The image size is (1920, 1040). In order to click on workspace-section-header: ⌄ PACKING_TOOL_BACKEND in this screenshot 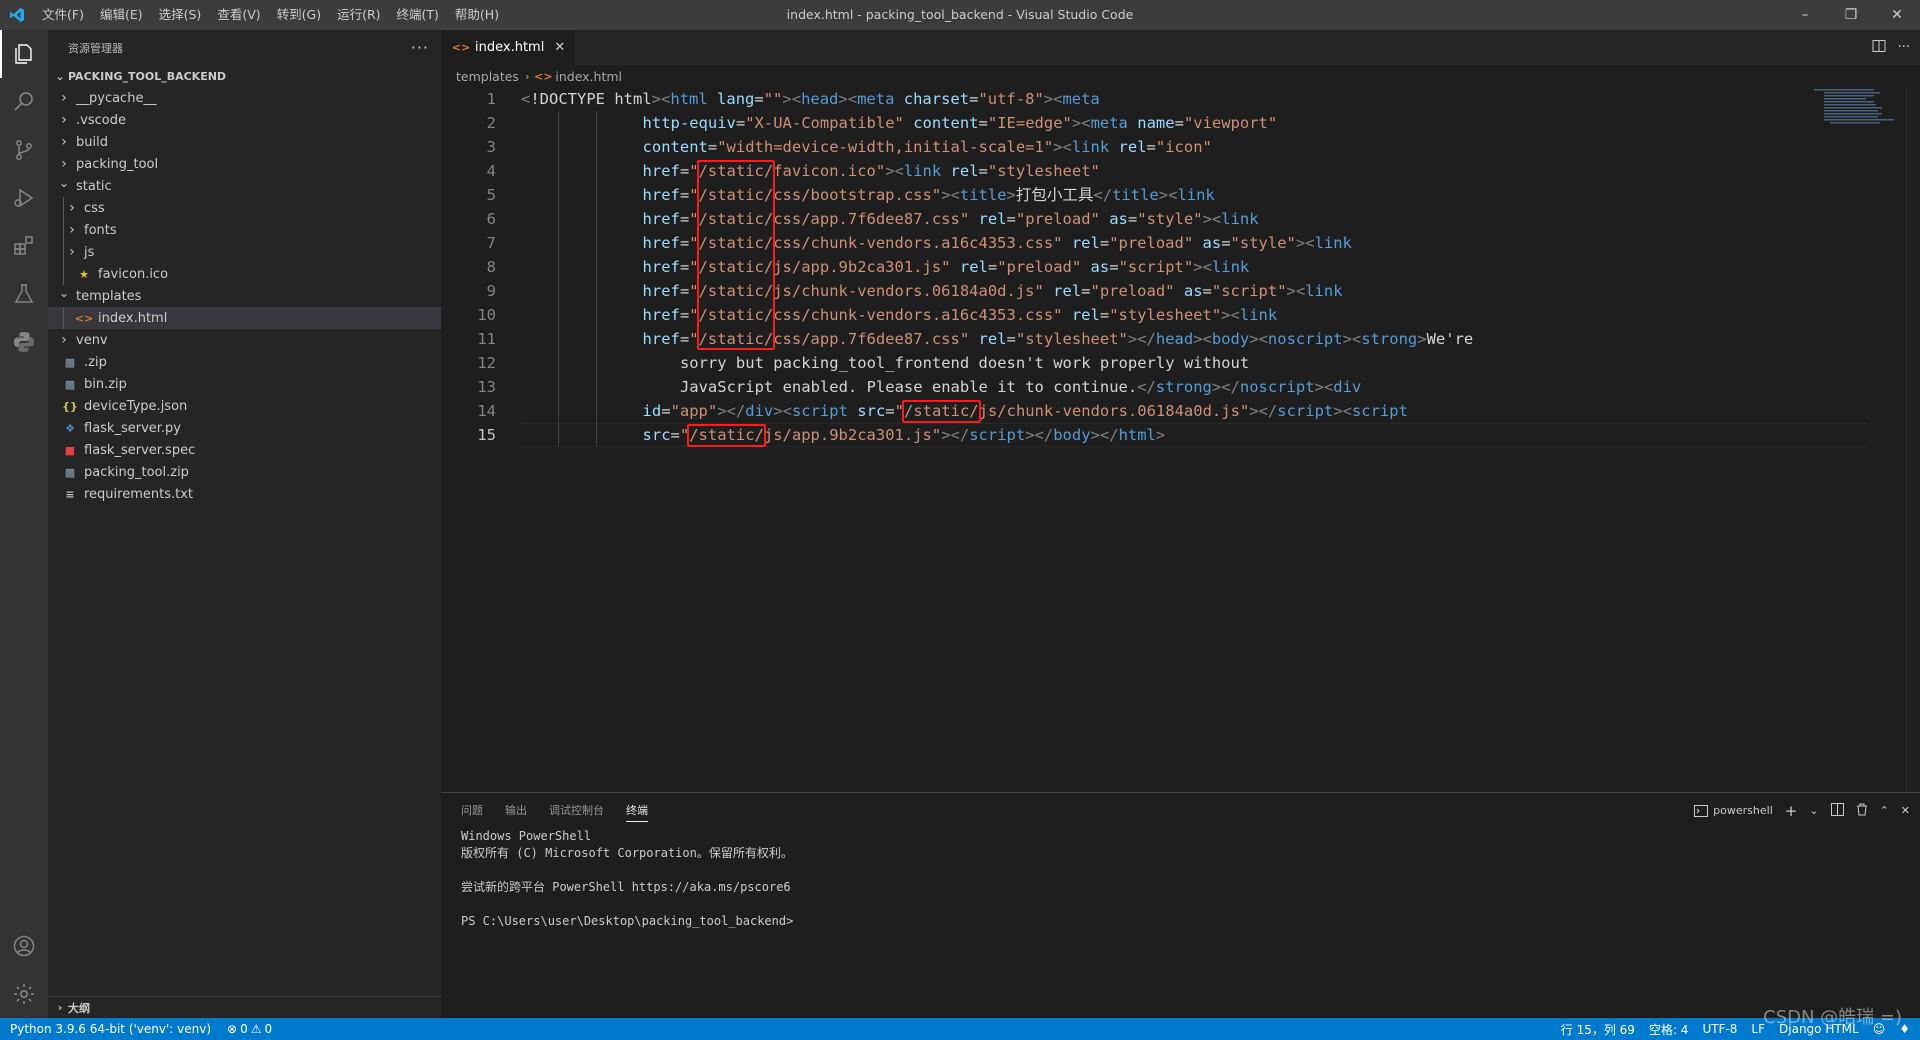, I will do `click(244, 76)`.